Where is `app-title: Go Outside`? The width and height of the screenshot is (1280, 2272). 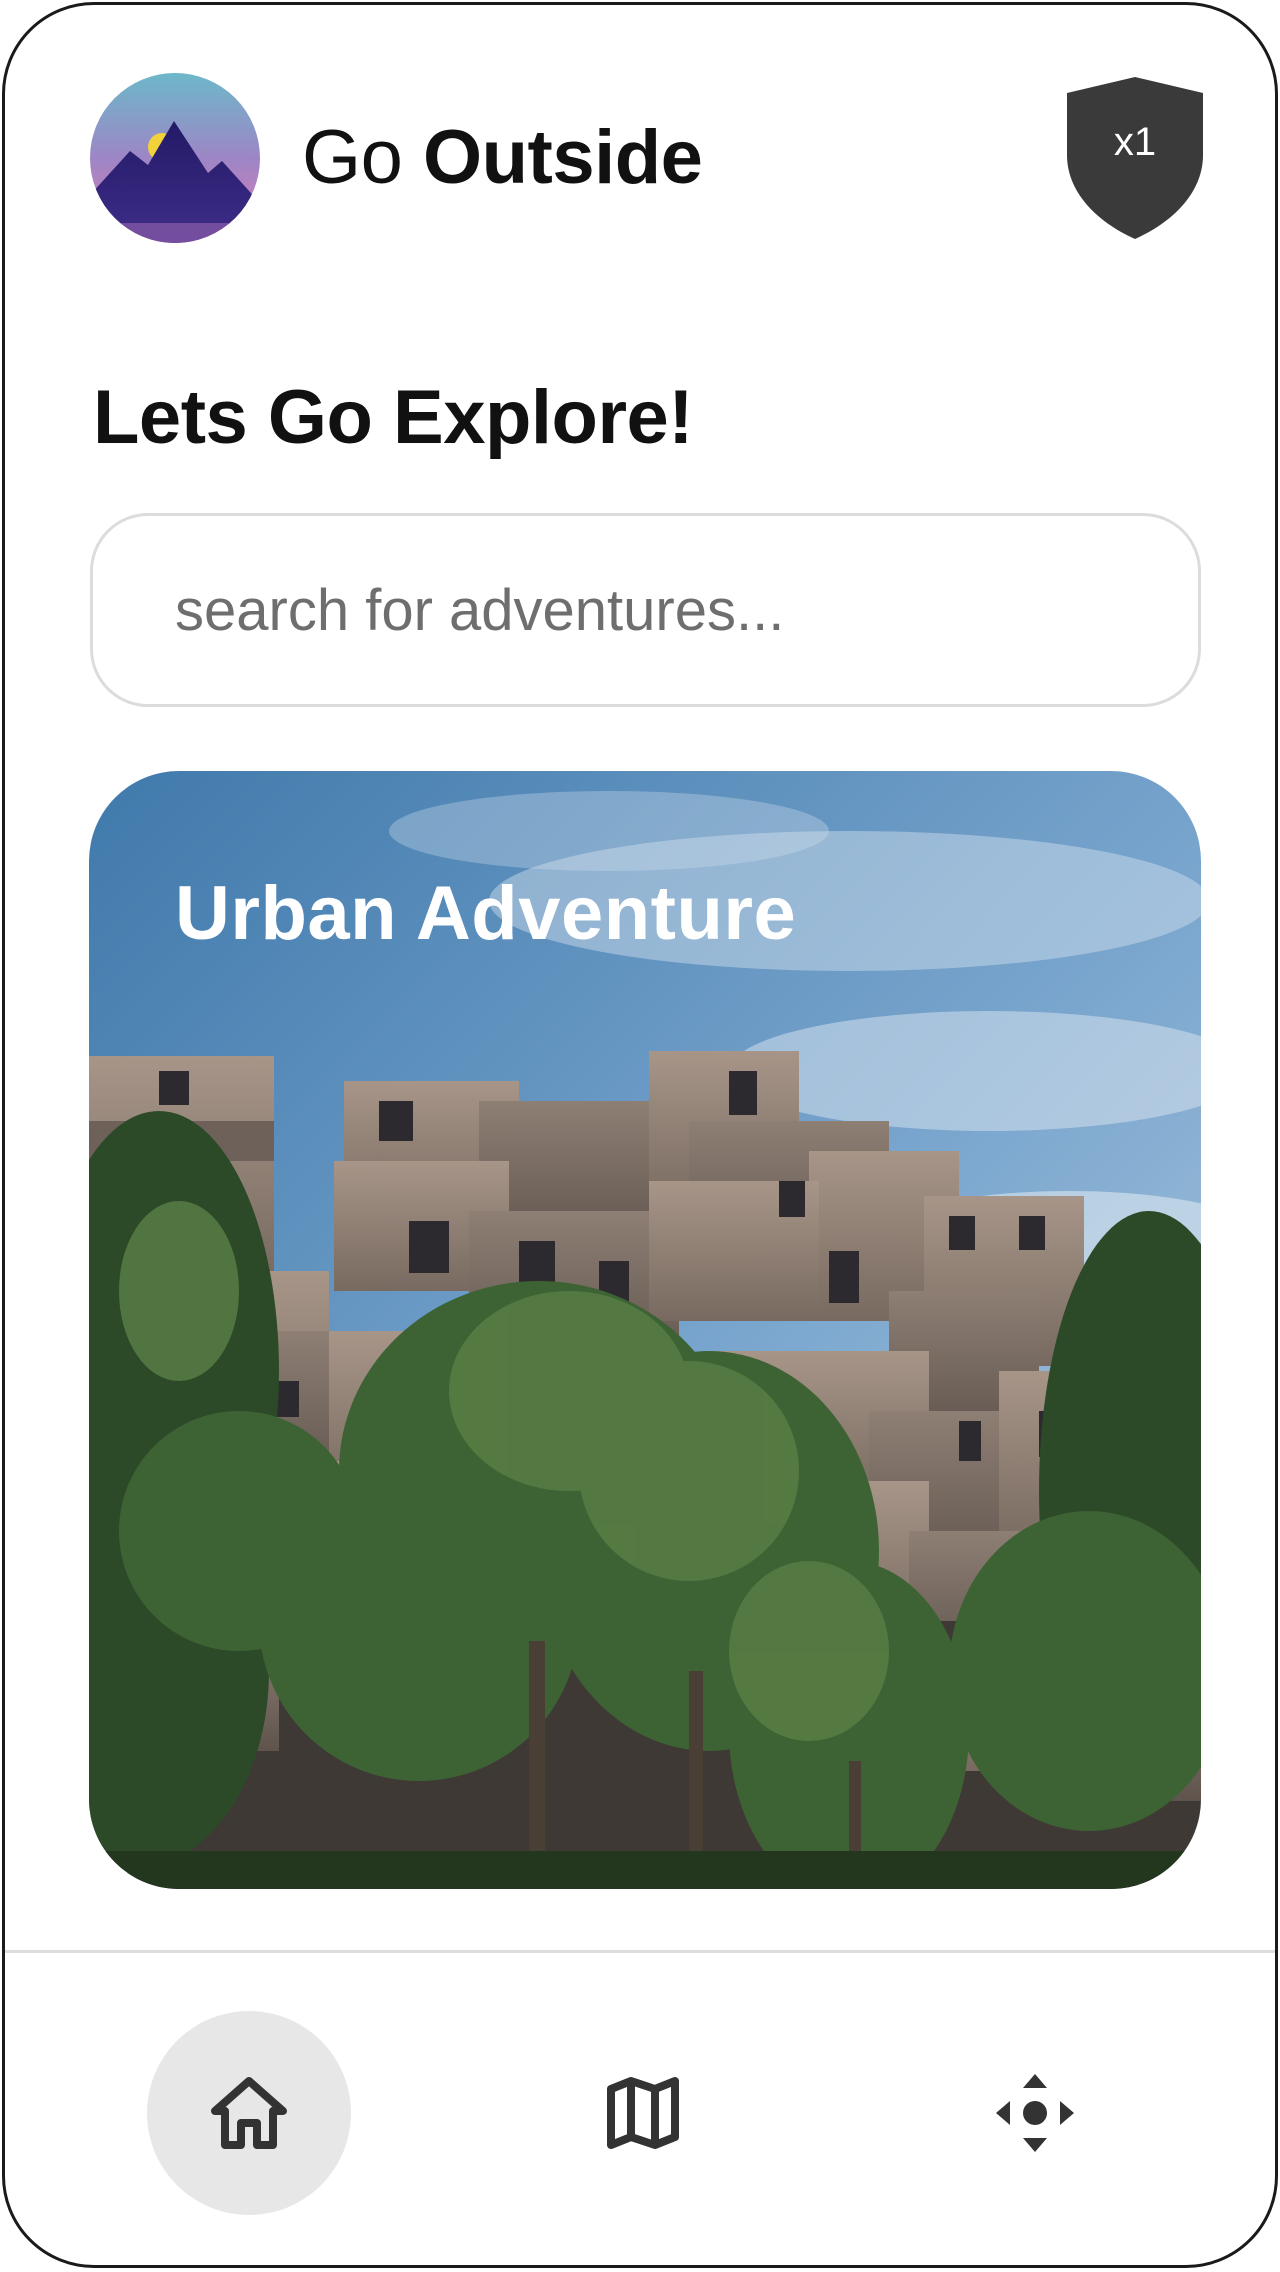 app-title: Go Outside is located at coordinates (502, 158).